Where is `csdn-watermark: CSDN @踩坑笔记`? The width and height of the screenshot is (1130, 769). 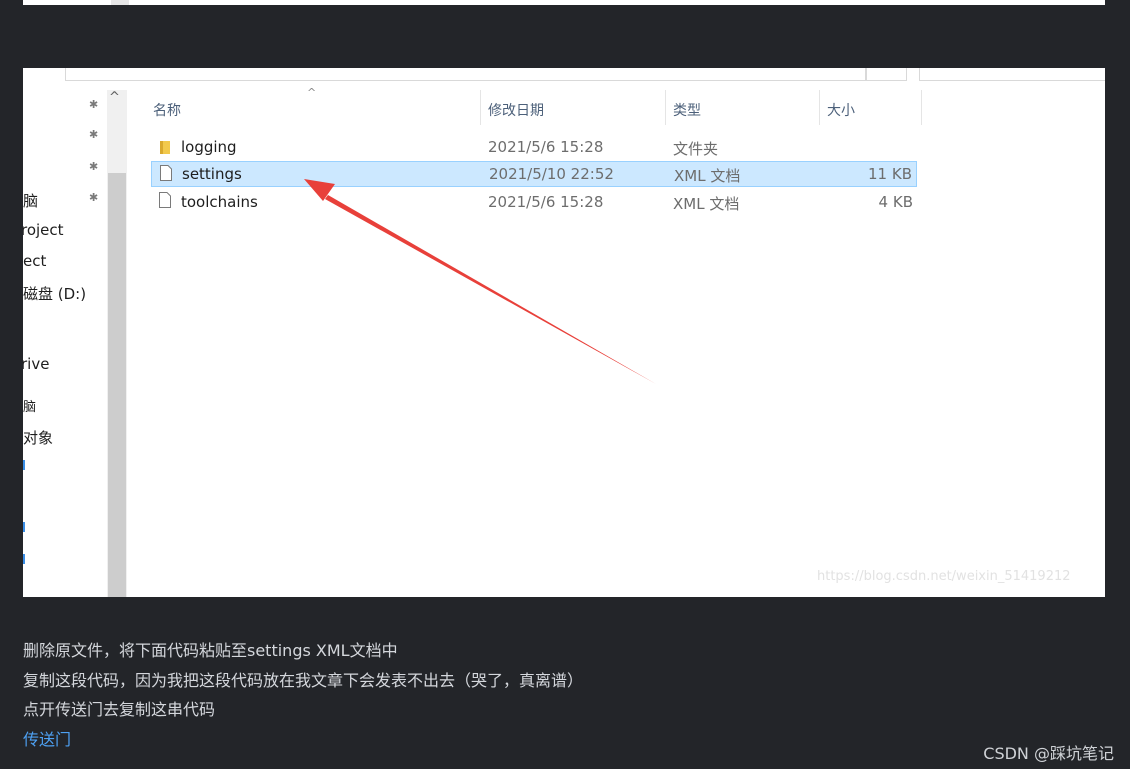 csdn-watermark: CSDN @踩坑笔记 is located at coordinates (1048, 753).